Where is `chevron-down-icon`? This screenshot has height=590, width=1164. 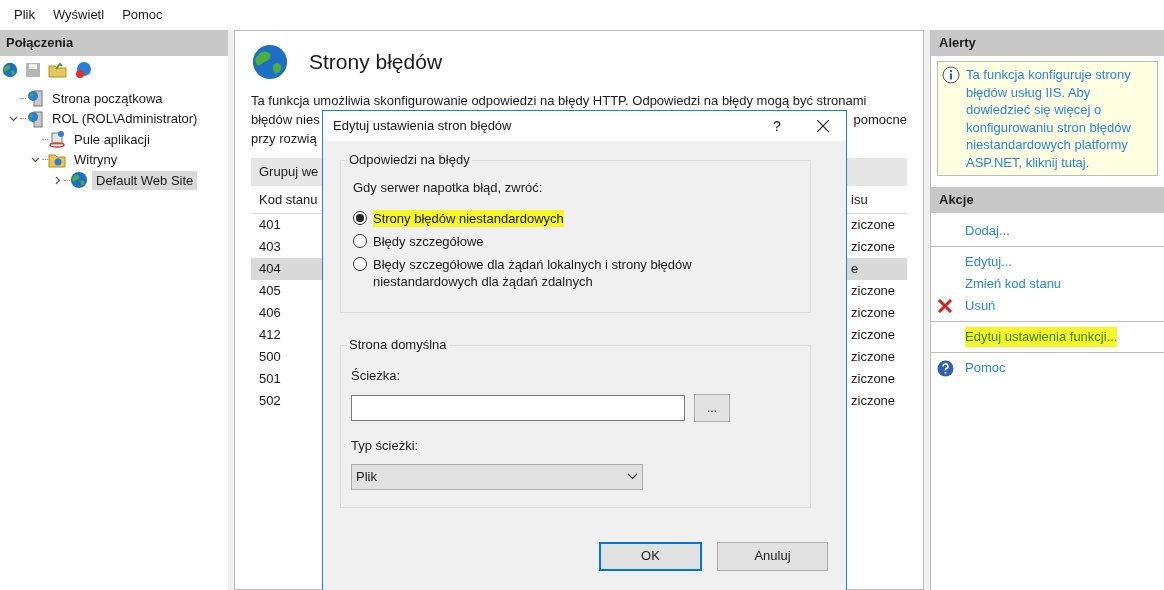 chevron-down-icon is located at coordinates (632, 476).